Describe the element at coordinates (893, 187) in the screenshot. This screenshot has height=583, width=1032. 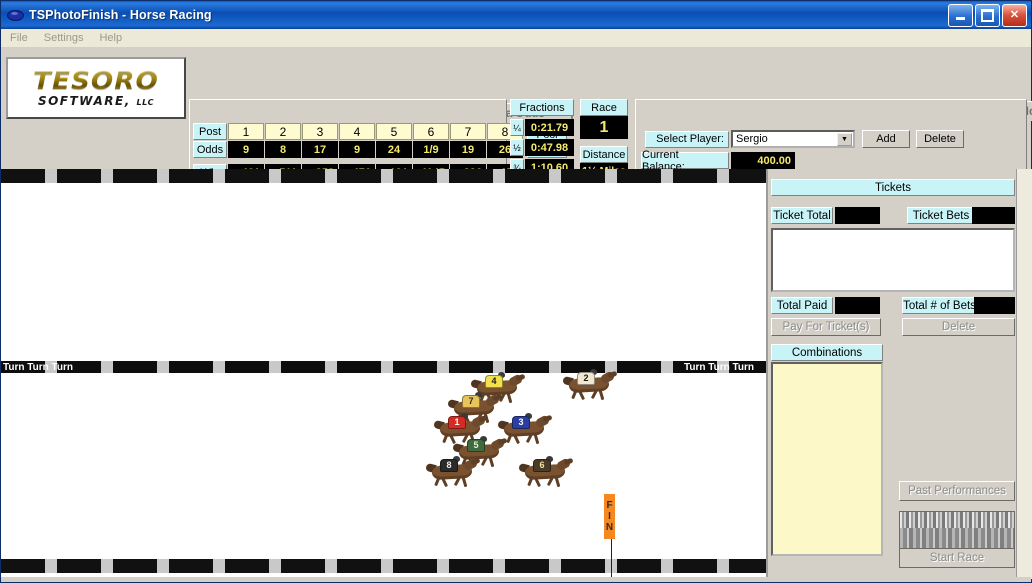
I see `tickets-header: Tickets` at that location.